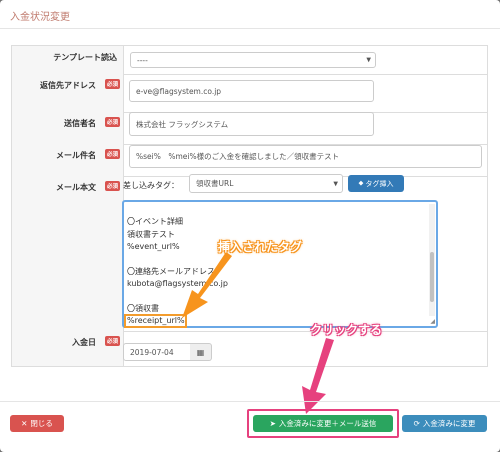 This screenshot has width=500, height=452. What do you see at coordinates (416, 423) in the screenshot?
I see `refresh-icon: ⟳` at bounding box center [416, 423].